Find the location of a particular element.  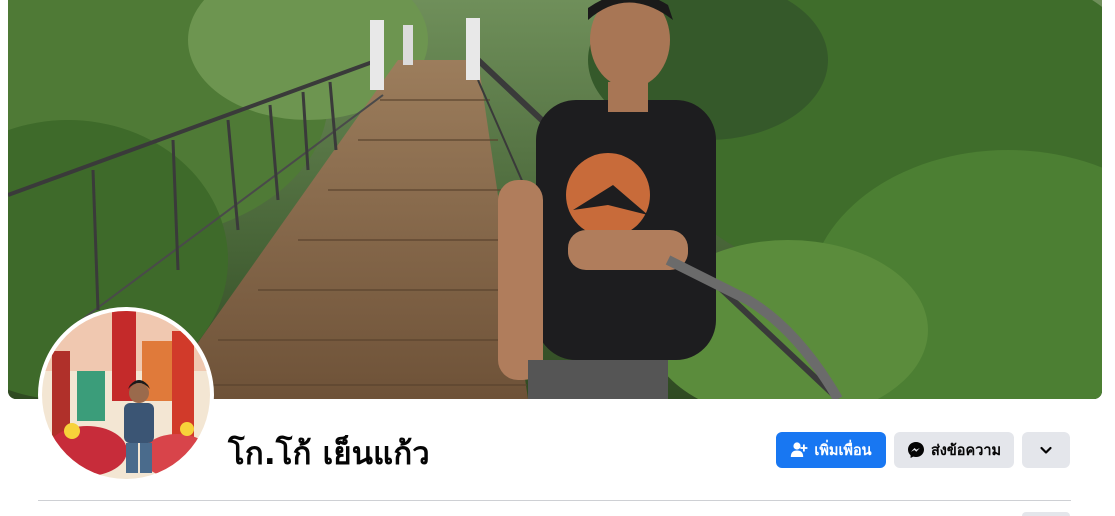

header-divider is located at coordinates (554, 500).